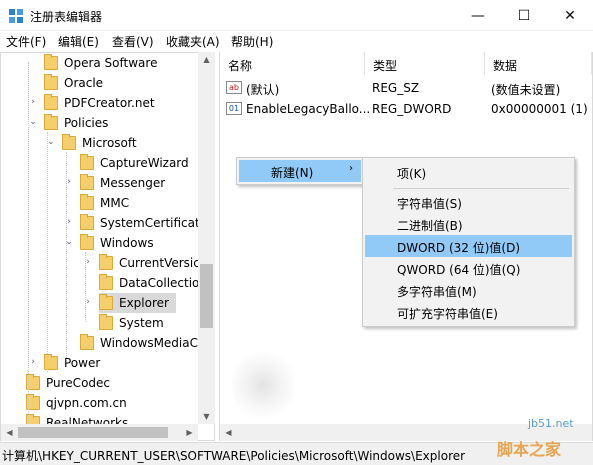 Image resolution: width=593 pixels, height=465 pixels. I want to click on tree-item: ⌄ Windows, so click(100, 243).